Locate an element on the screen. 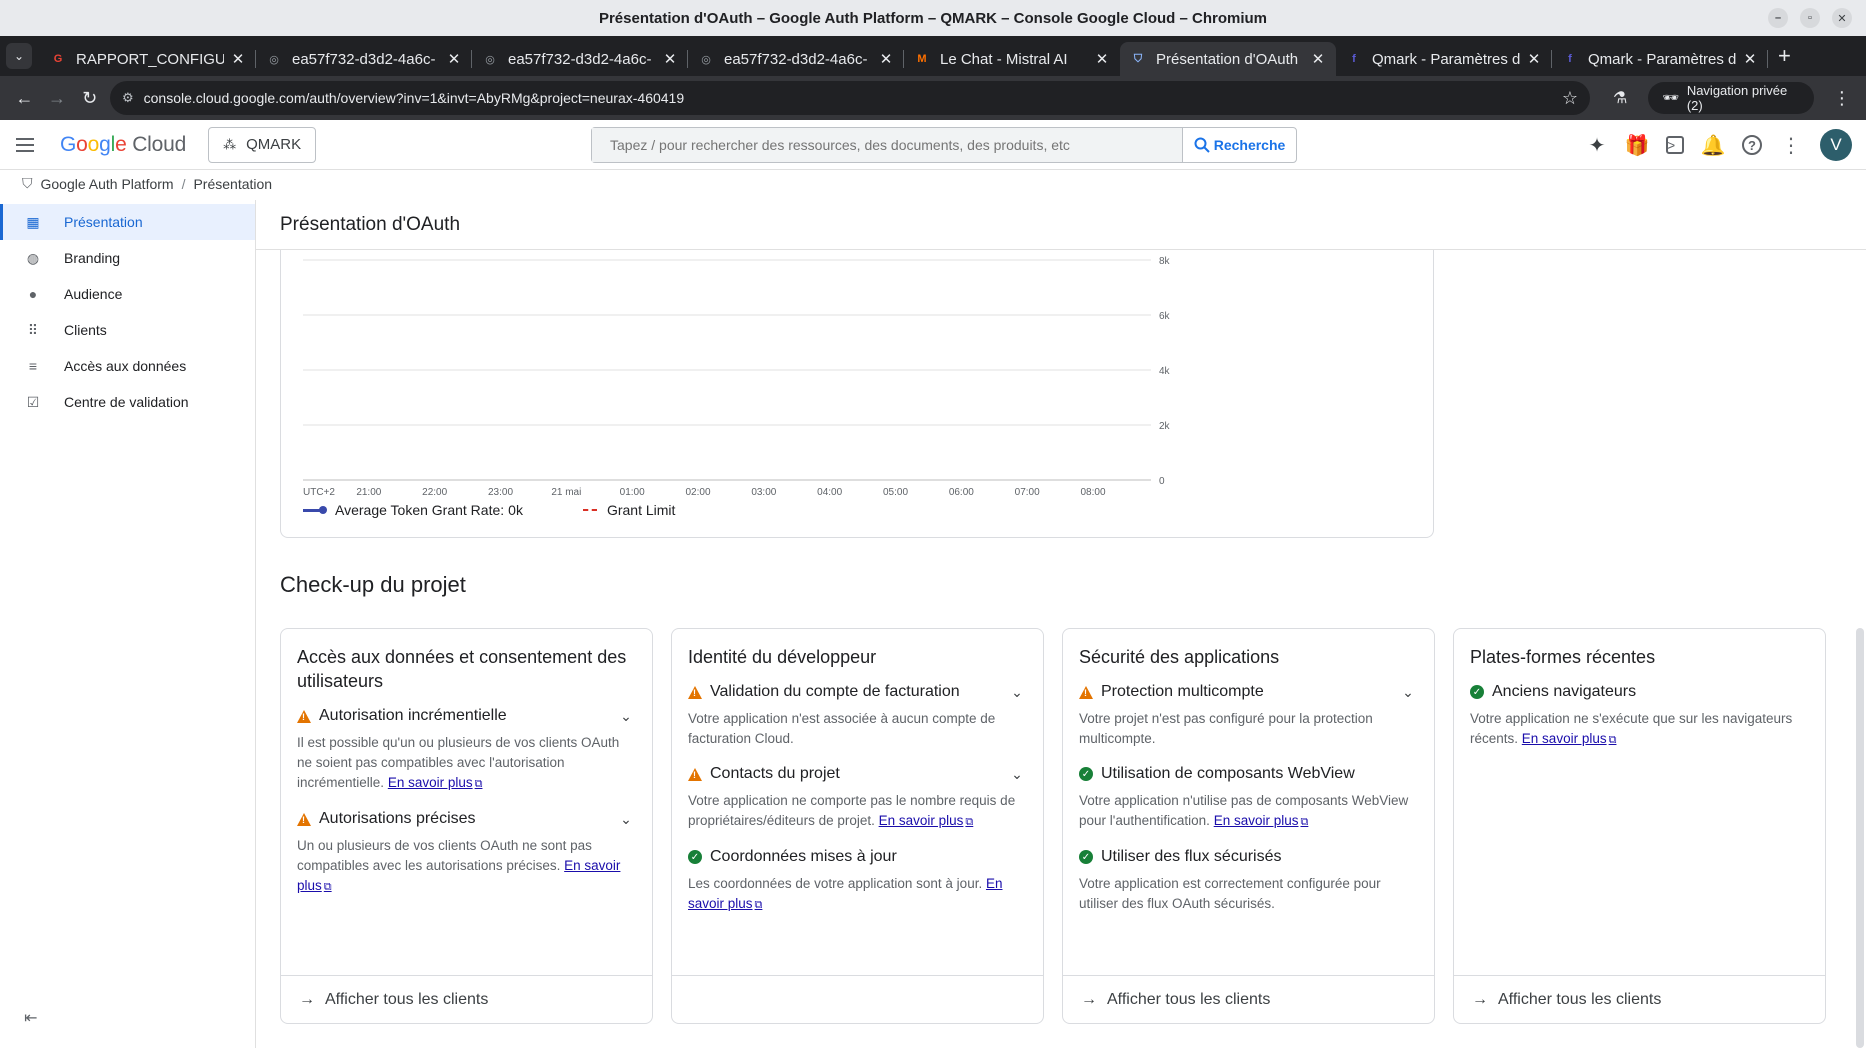  x-tick-label: 05:00 is located at coordinates (895, 492).